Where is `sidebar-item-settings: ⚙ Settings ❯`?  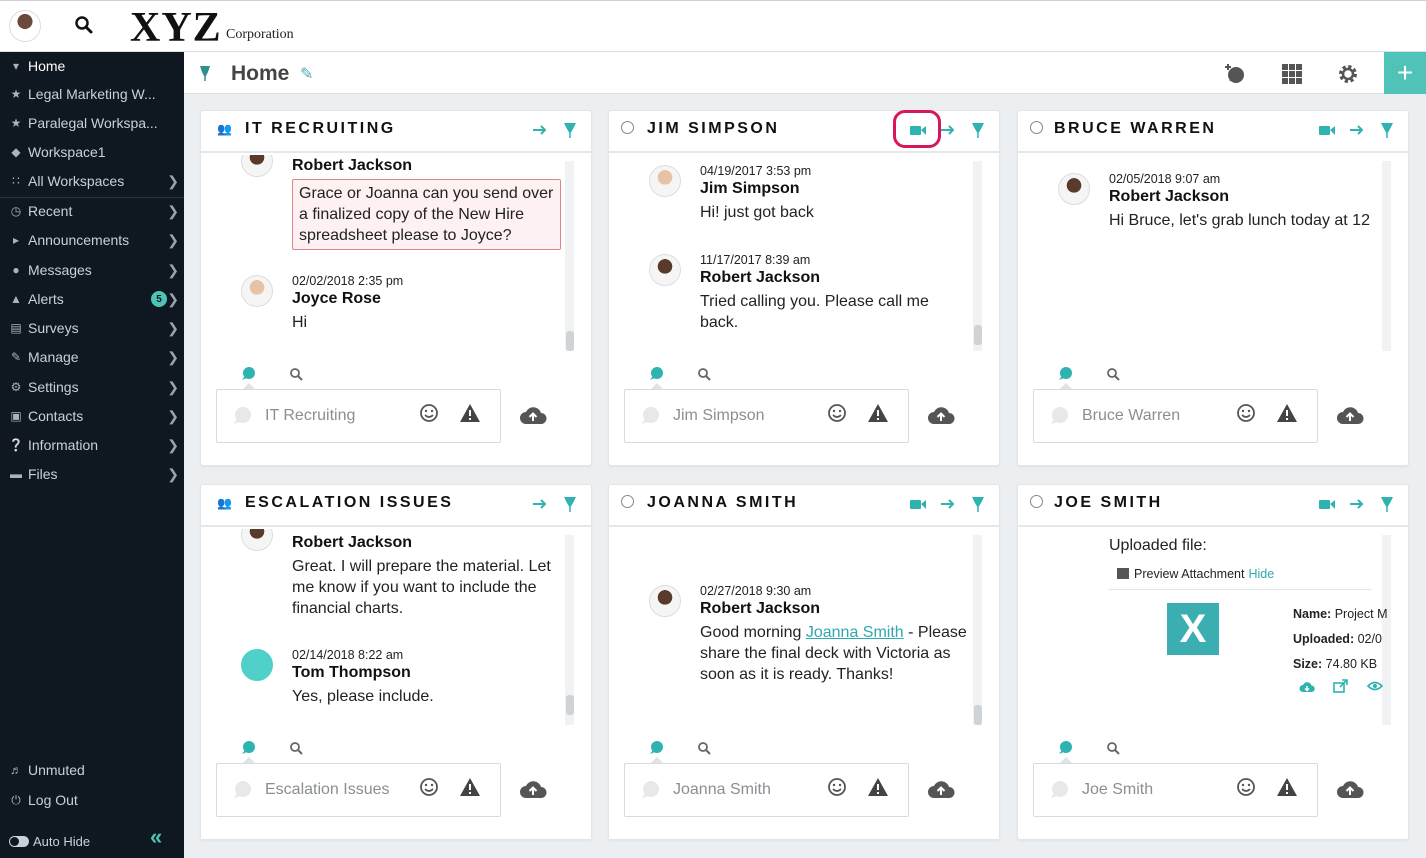
sidebar-item-settings: ⚙ Settings ❯ is located at coordinates (92, 387).